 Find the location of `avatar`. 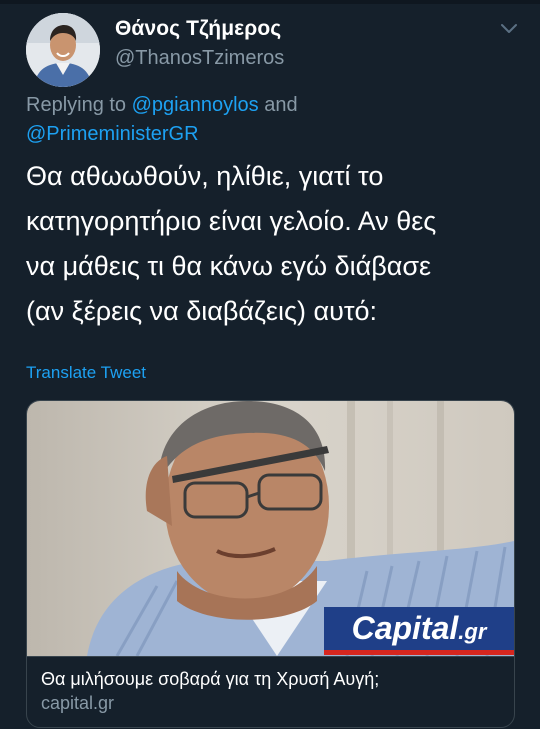

avatar is located at coordinates (63, 50).